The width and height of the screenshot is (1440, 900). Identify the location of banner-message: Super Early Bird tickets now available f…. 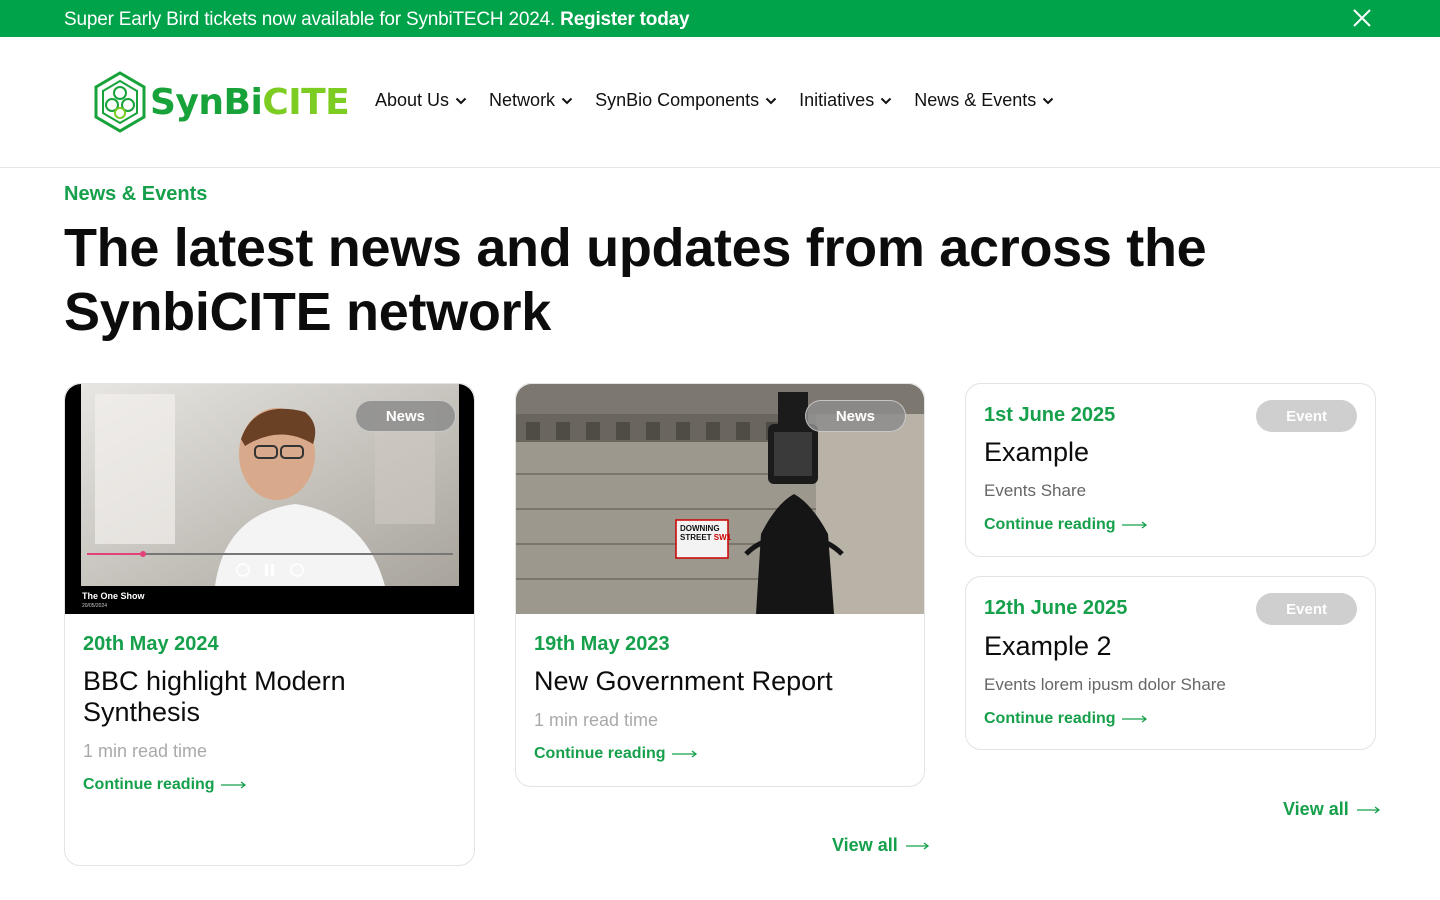
(310, 19).